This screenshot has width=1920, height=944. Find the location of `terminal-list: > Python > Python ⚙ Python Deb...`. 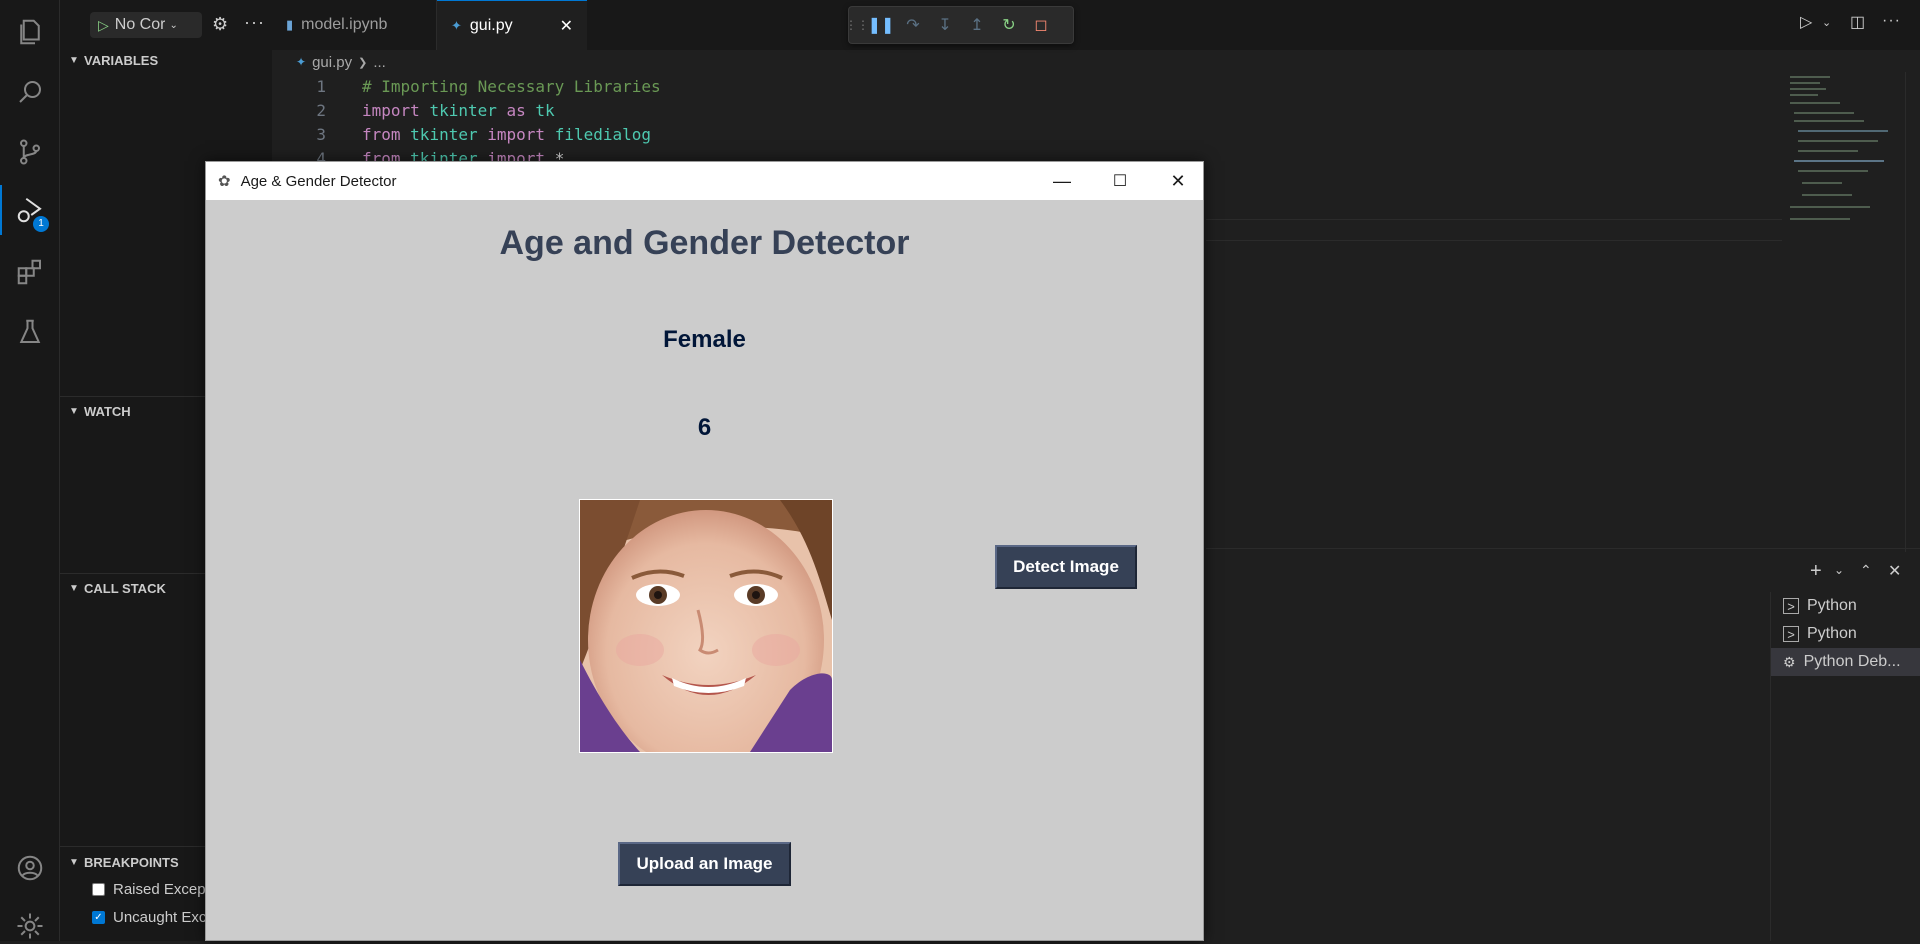

terminal-list: > Python > Python ⚙ Python Deb... is located at coordinates (1845, 766).